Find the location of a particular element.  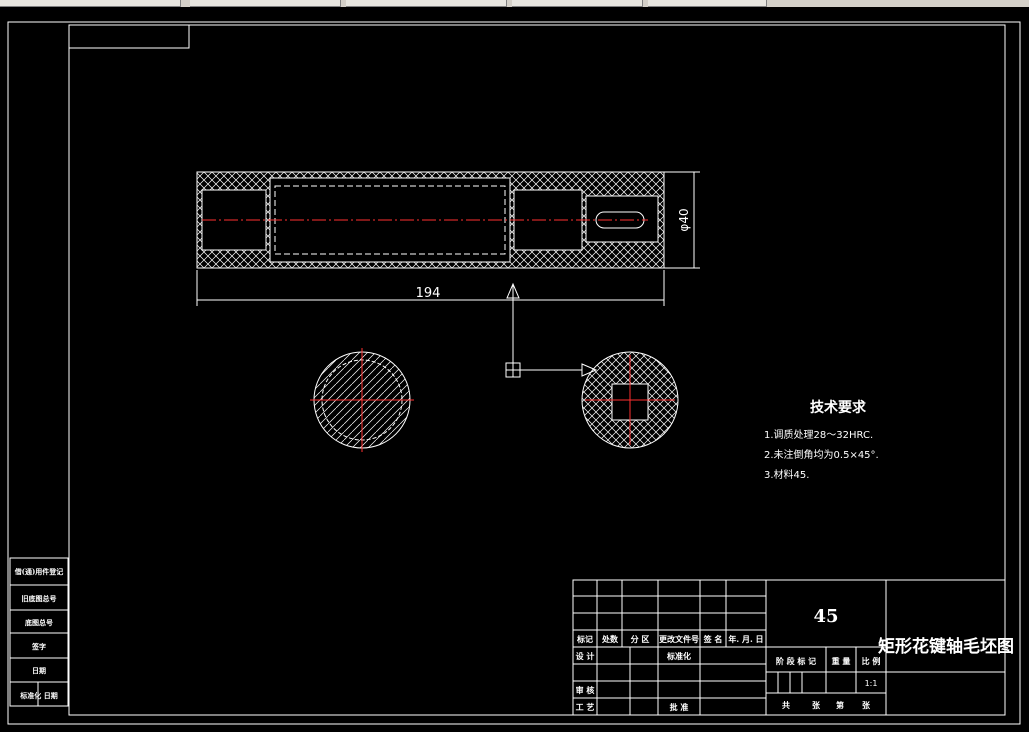

main-view: φ40 194 is located at coordinates (448, 238).